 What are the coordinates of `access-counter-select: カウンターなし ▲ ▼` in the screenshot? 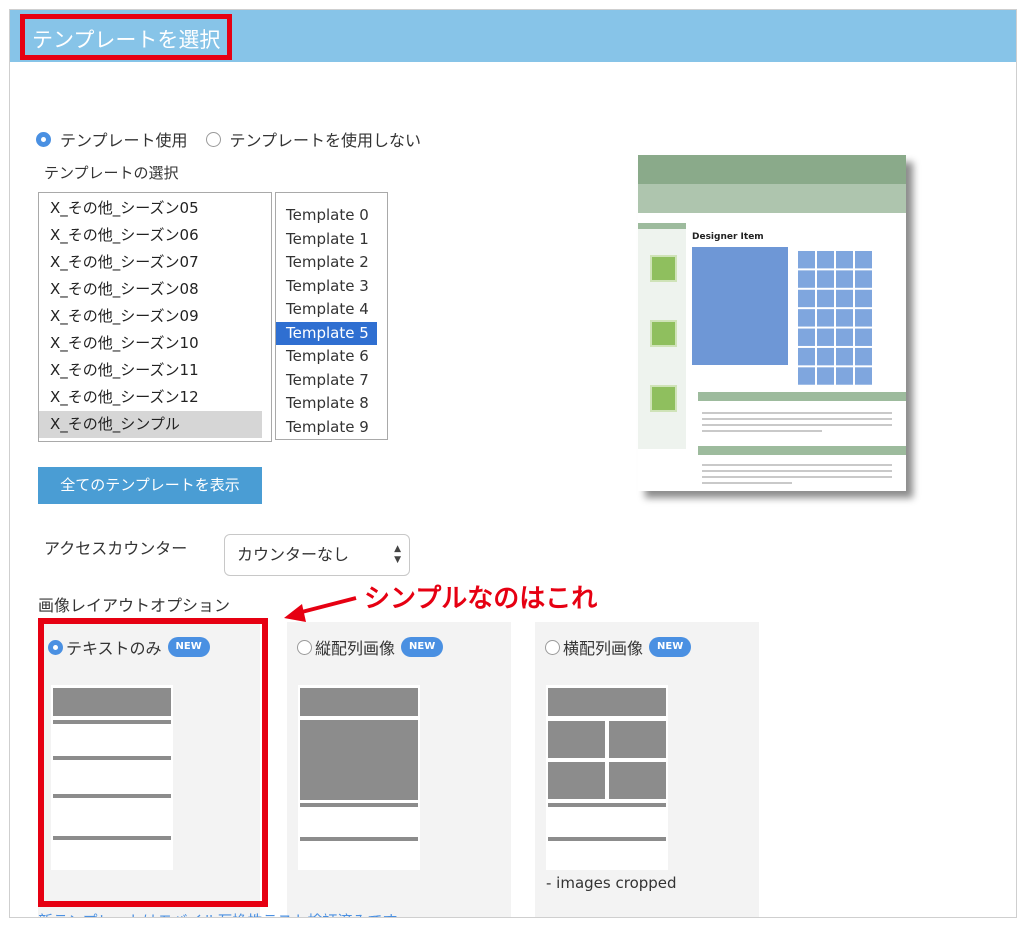 It's located at (317, 555).